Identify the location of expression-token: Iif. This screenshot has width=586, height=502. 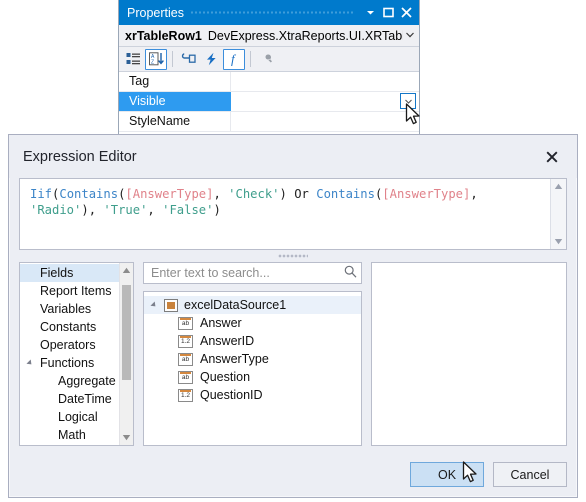
(41, 194).